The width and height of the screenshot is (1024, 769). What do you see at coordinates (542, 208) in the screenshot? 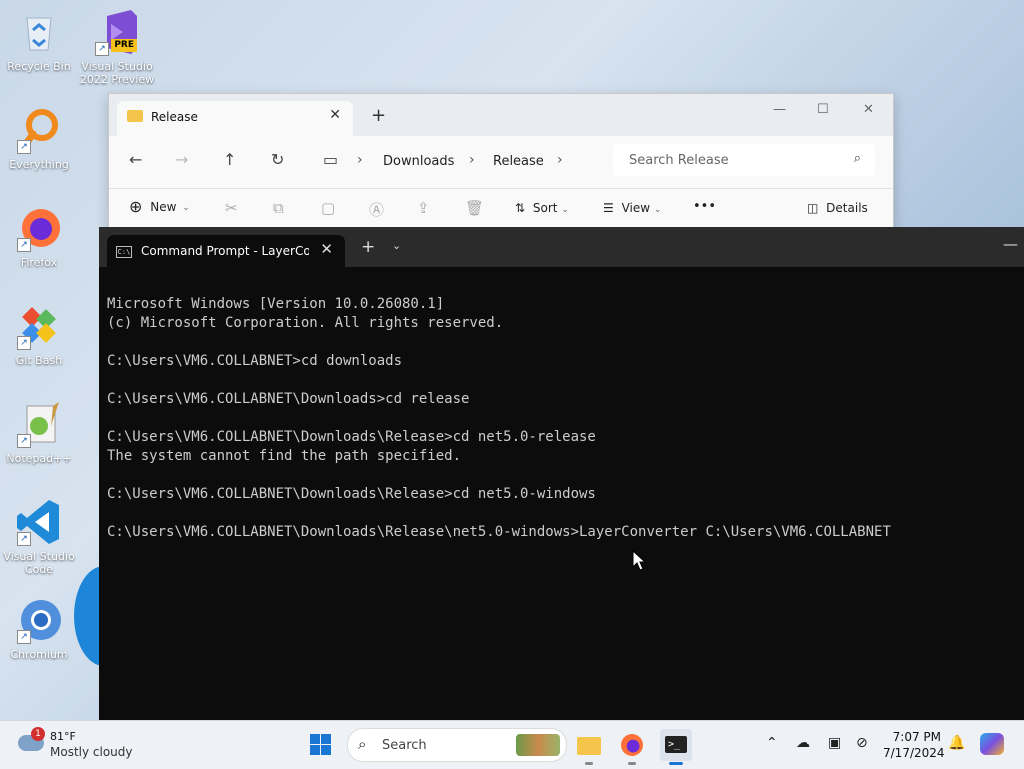
I see `sort-button: ⇅ Sort ⌄` at bounding box center [542, 208].